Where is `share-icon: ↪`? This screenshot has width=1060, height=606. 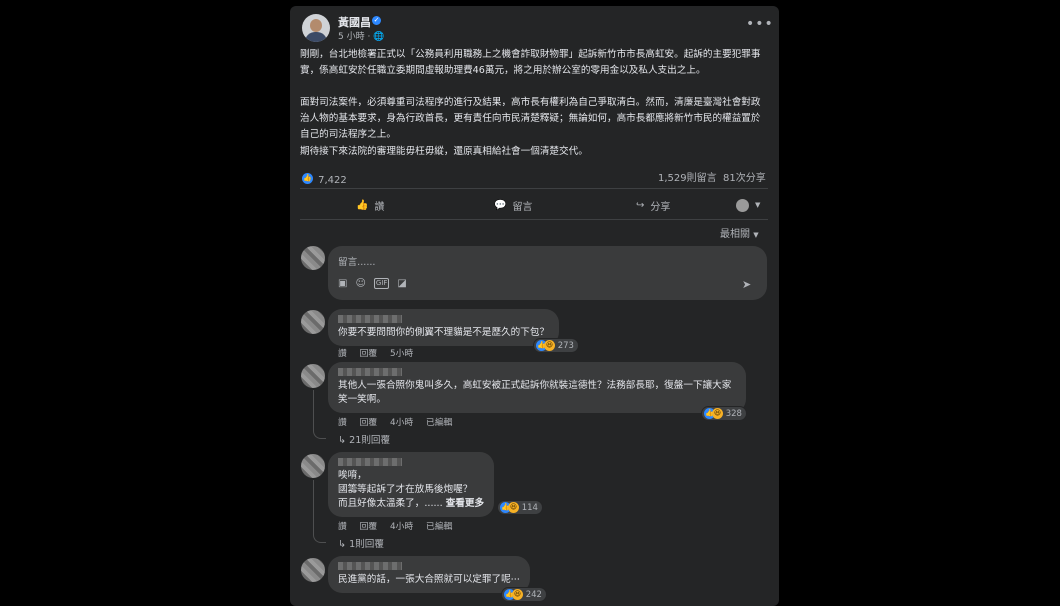 share-icon: ↪ is located at coordinates (640, 205).